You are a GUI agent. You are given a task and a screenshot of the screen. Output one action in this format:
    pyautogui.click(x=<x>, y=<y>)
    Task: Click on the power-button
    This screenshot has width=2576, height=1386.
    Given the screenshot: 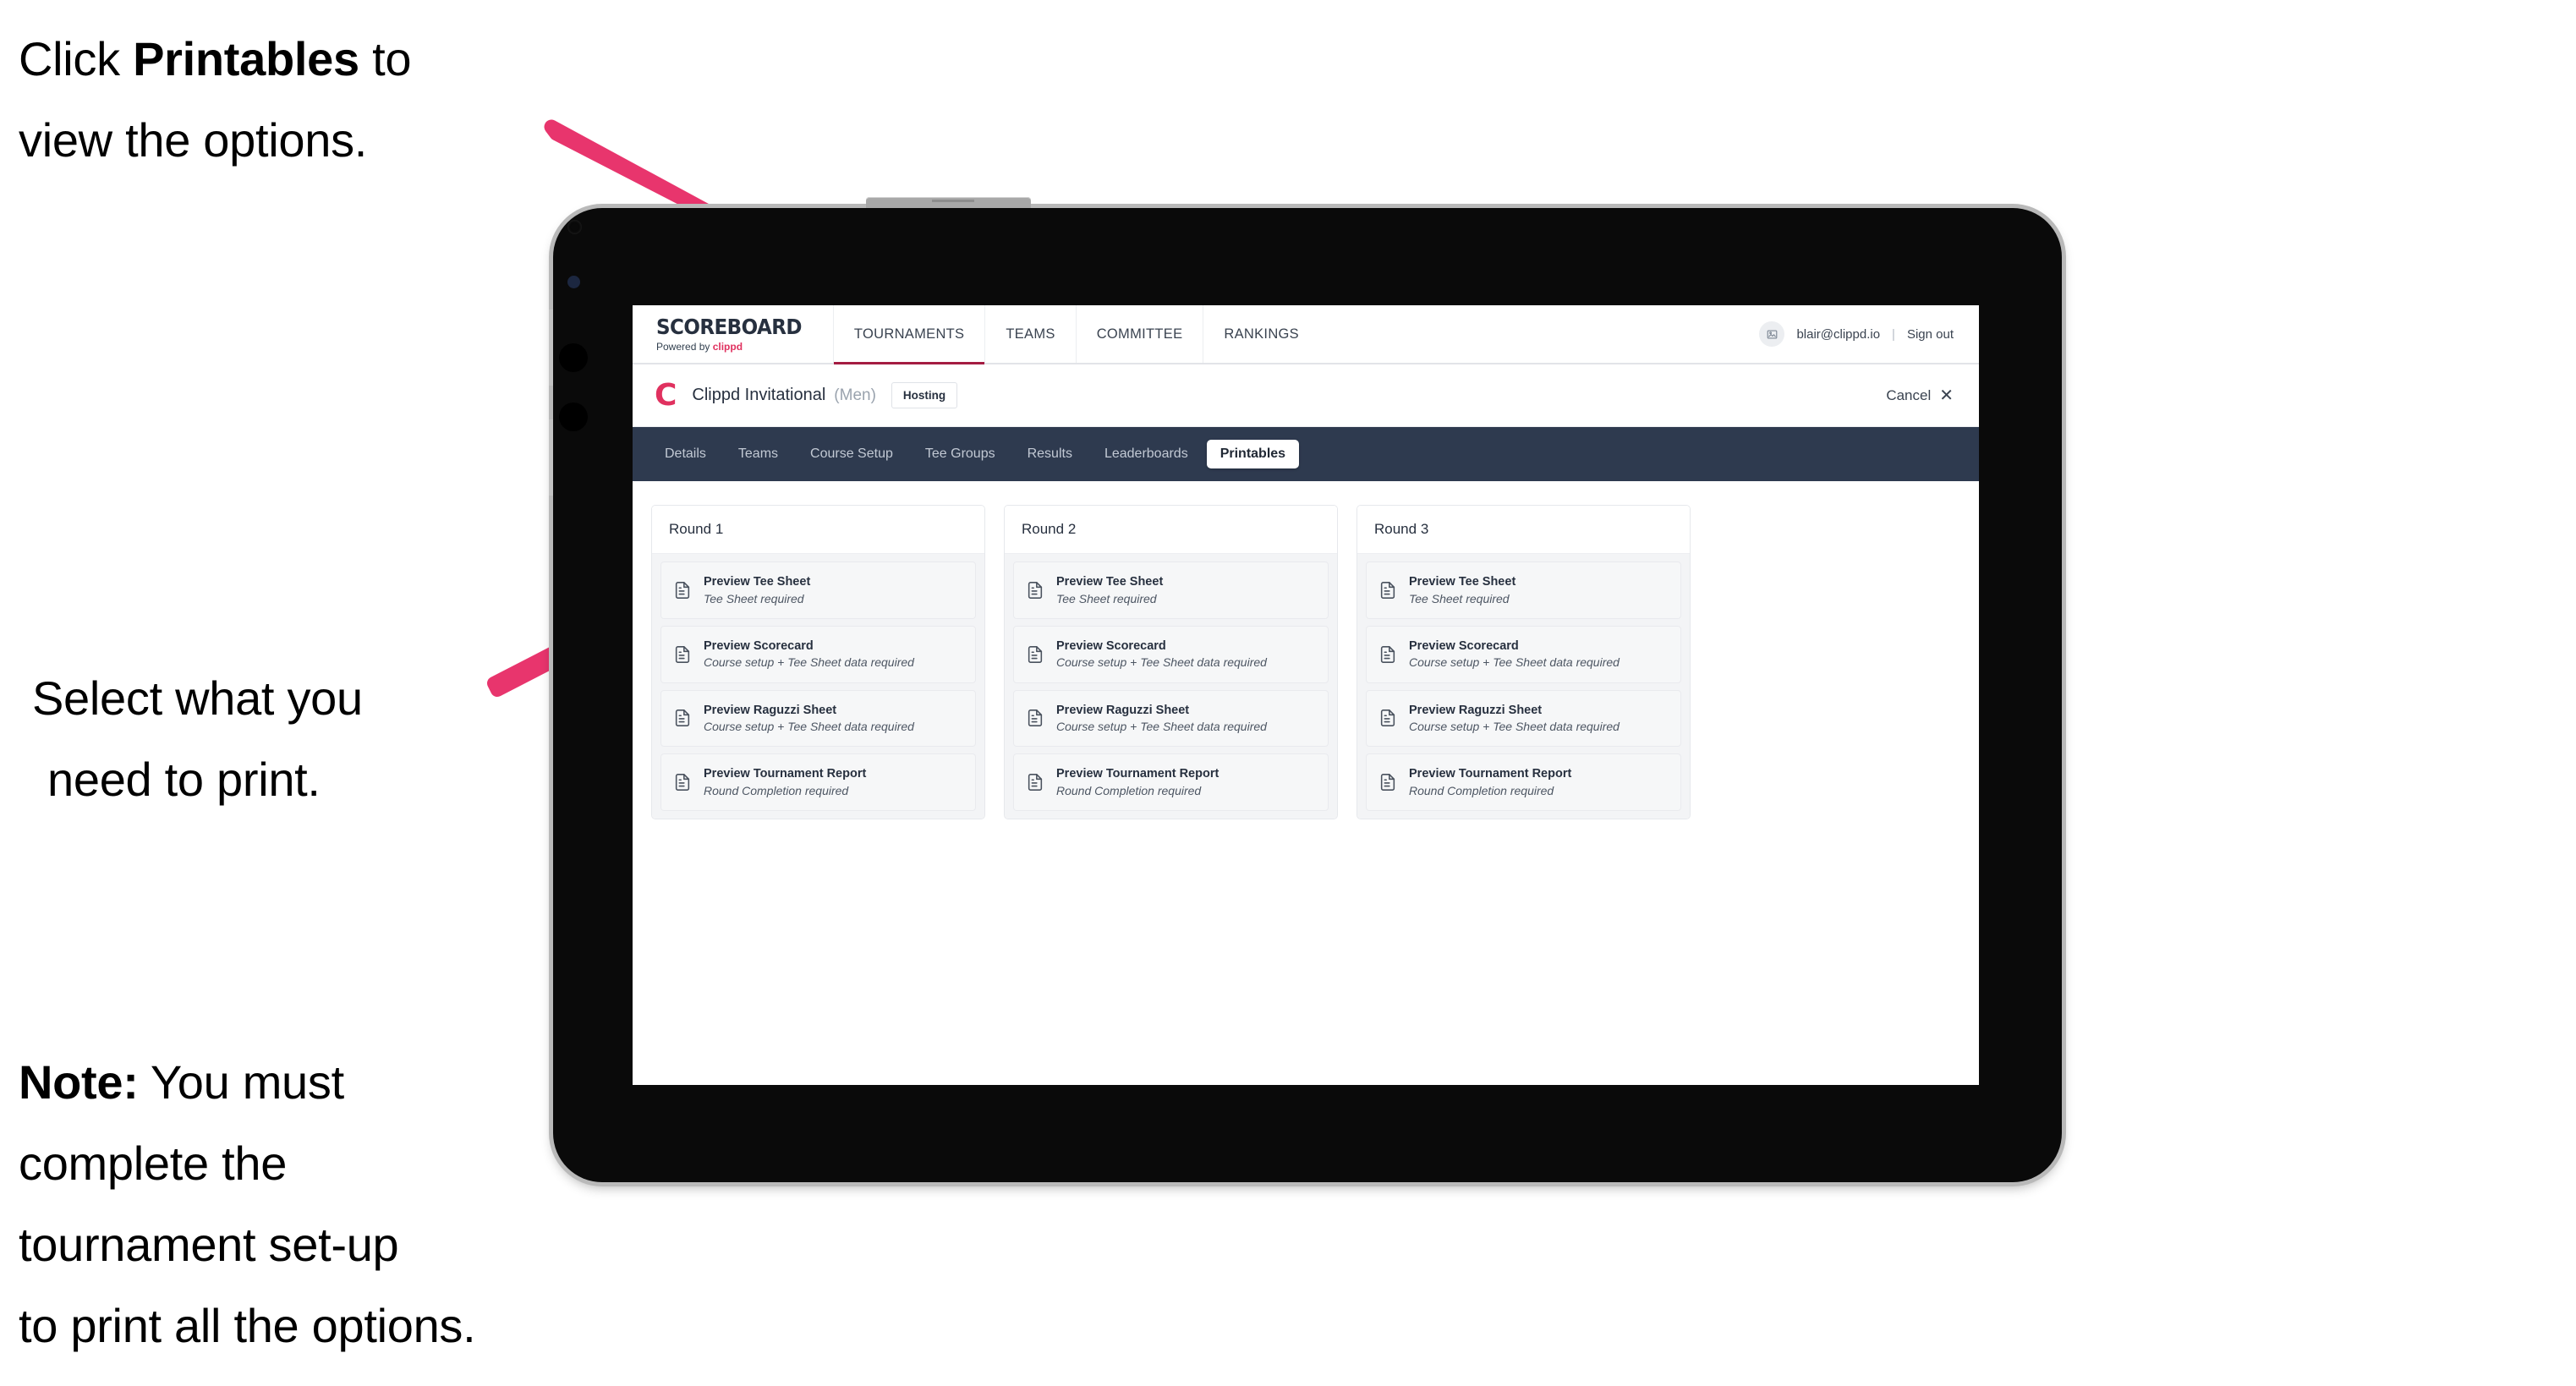 What is the action you would take?
    pyautogui.click(x=948, y=202)
    